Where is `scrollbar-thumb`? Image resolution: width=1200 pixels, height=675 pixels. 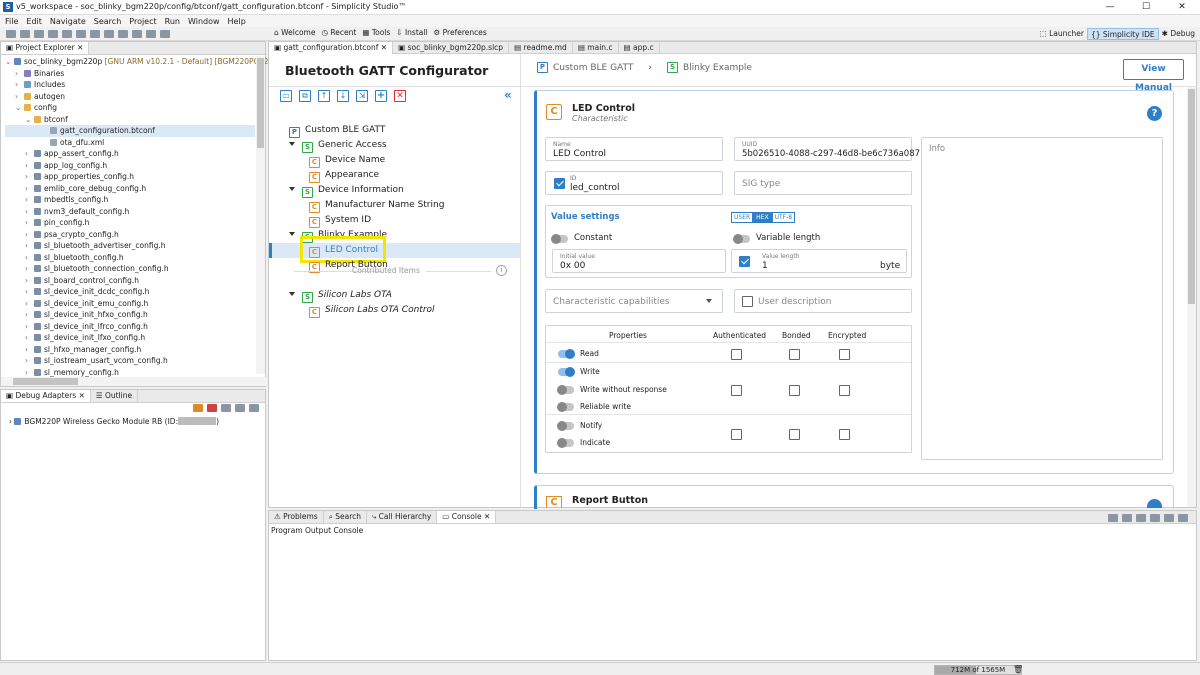
scrollbar-thumb is located at coordinates (260, 103).